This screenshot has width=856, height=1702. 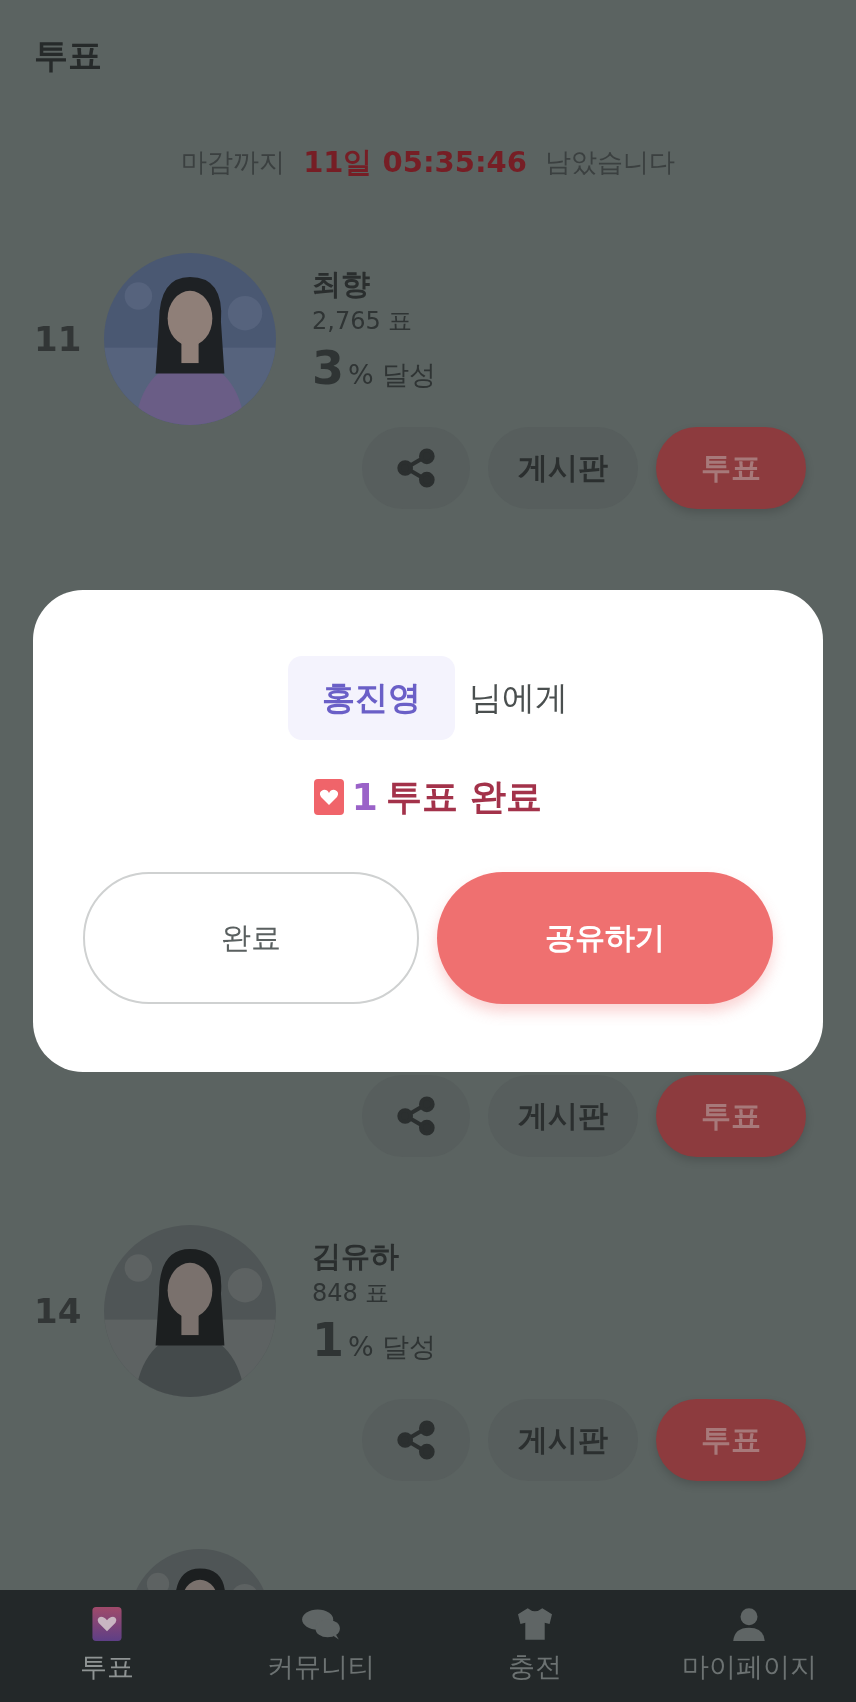 I want to click on vote-result: 투표 완료, so click(x=464, y=796).